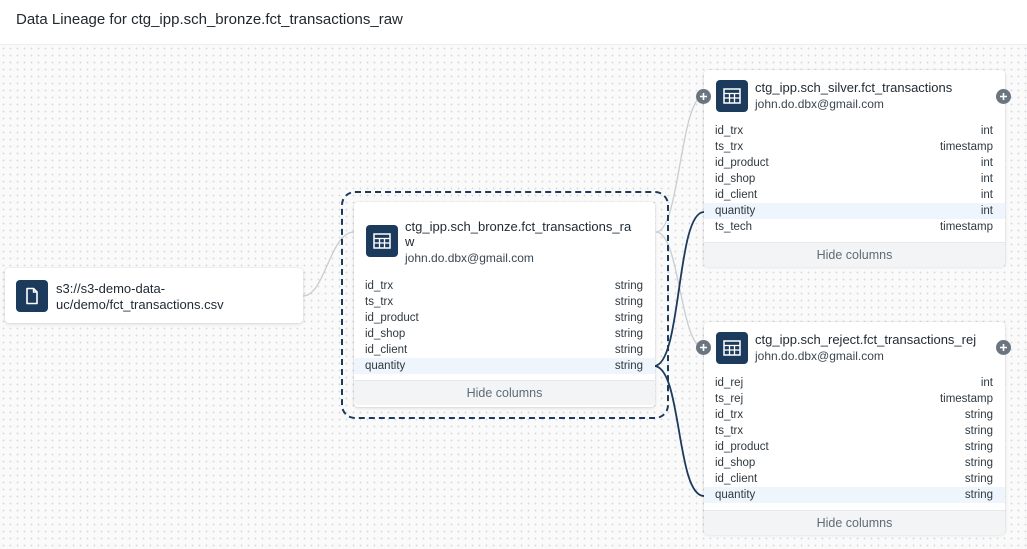 This screenshot has height=549, width=1027. I want to click on expand-downstream-reject-button, so click(1003, 347).